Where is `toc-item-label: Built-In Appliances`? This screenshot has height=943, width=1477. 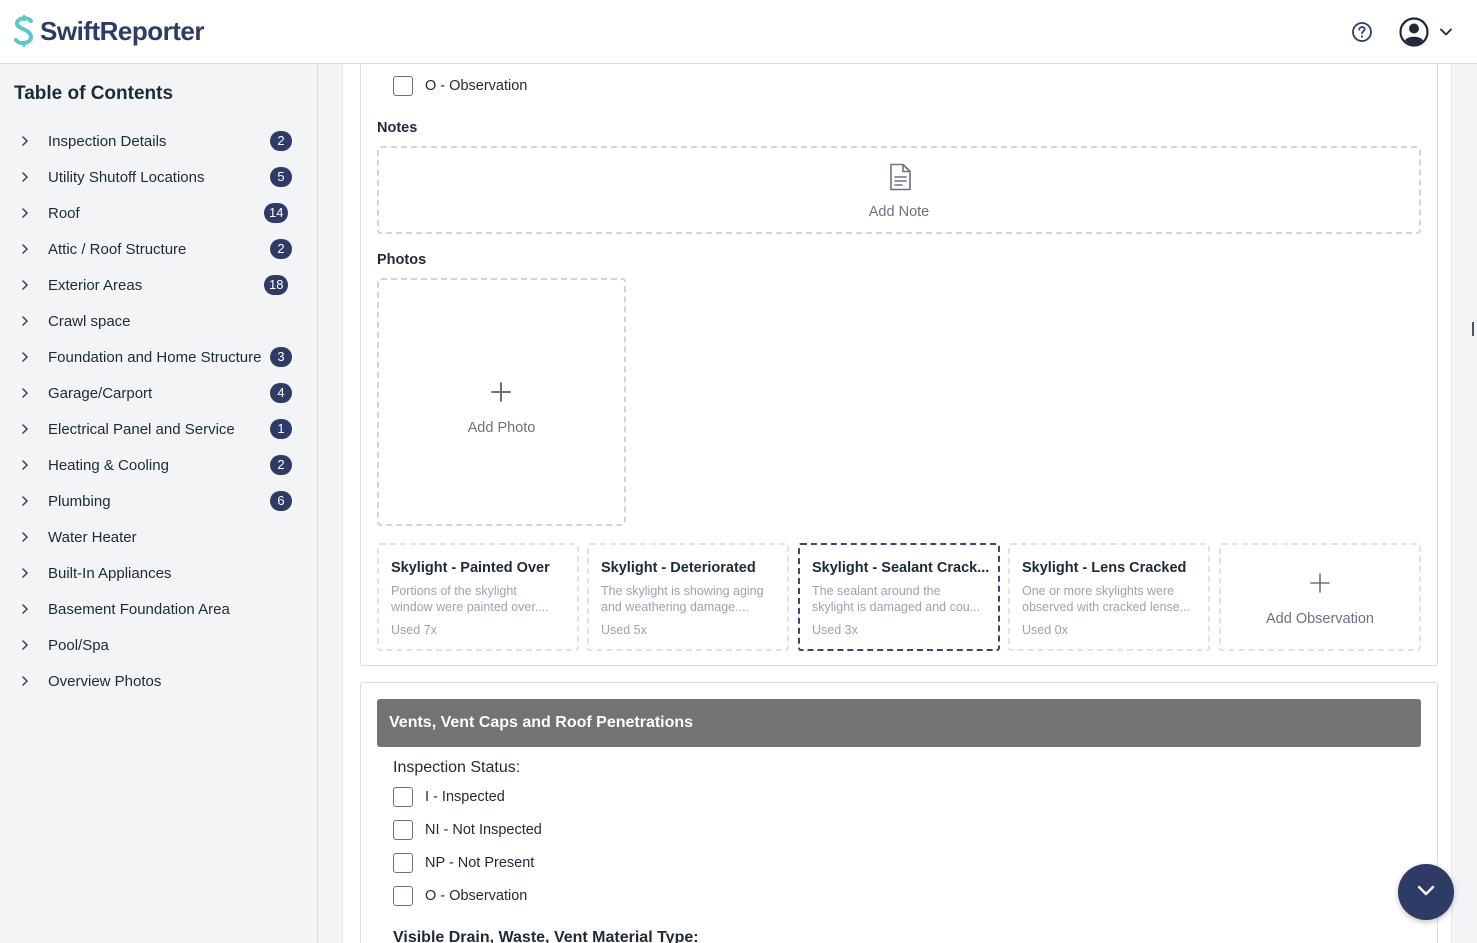 toc-item-label: Built-In Appliances is located at coordinates (110, 573).